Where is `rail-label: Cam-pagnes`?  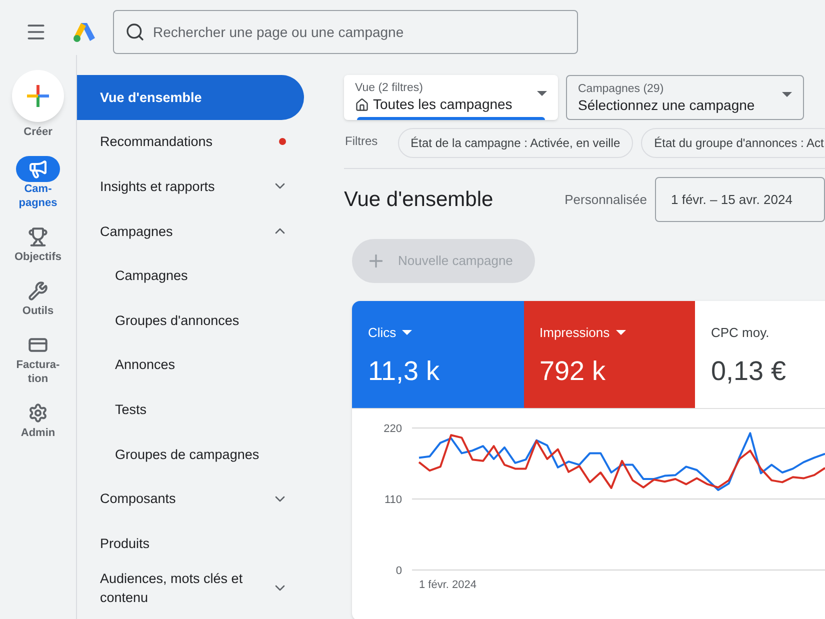 rail-label: Cam-pagnes is located at coordinates (38, 196).